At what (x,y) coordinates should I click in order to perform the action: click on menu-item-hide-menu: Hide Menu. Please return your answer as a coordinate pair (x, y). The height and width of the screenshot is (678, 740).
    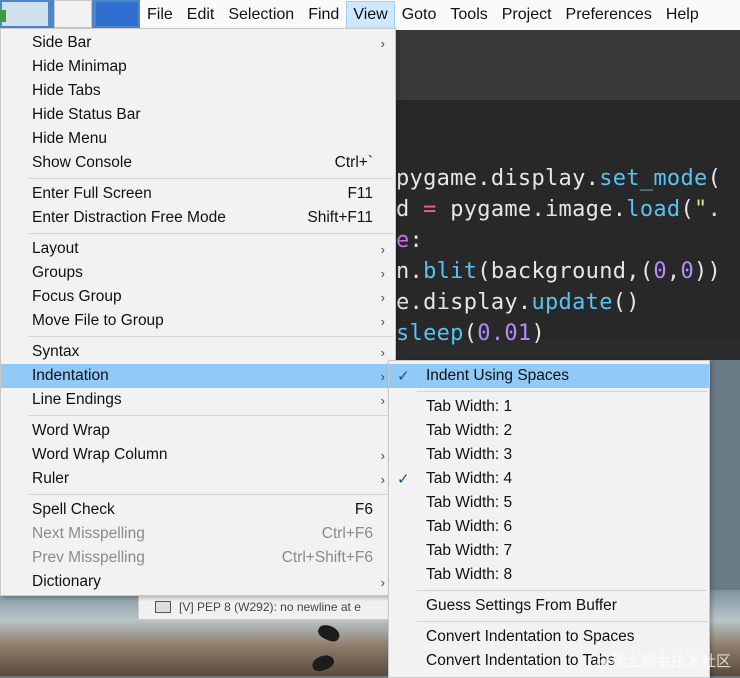
    Looking at the image, I should click on (198, 139).